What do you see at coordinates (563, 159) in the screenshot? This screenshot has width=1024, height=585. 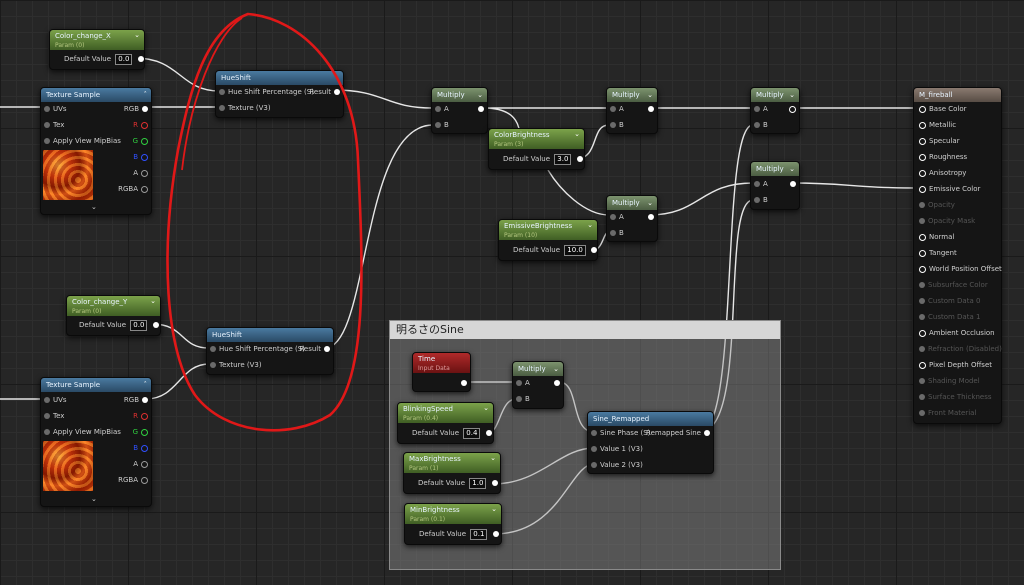 I see `default-value-field: 3.0` at bounding box center [563, 159].